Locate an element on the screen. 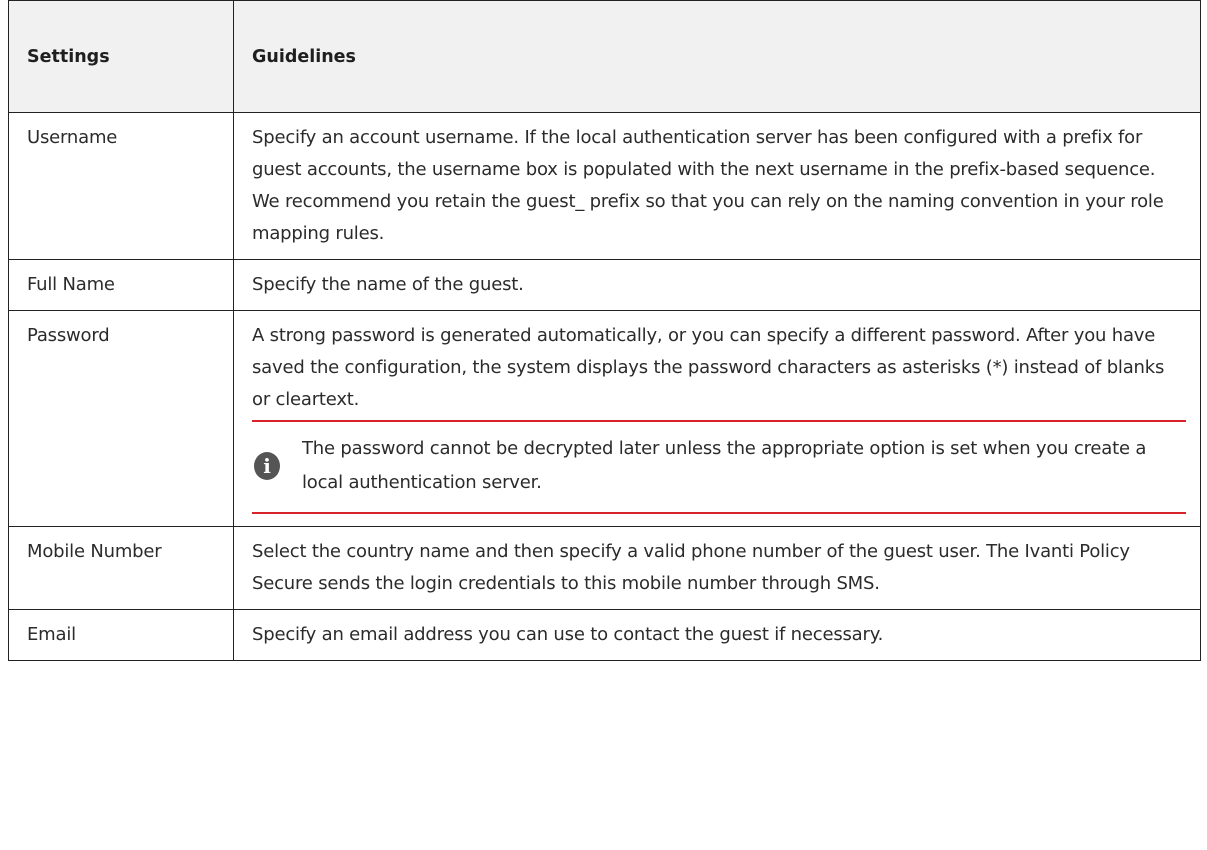  table-row: Full Name Specify the name of the guest. is located at coordinates (604, 285).